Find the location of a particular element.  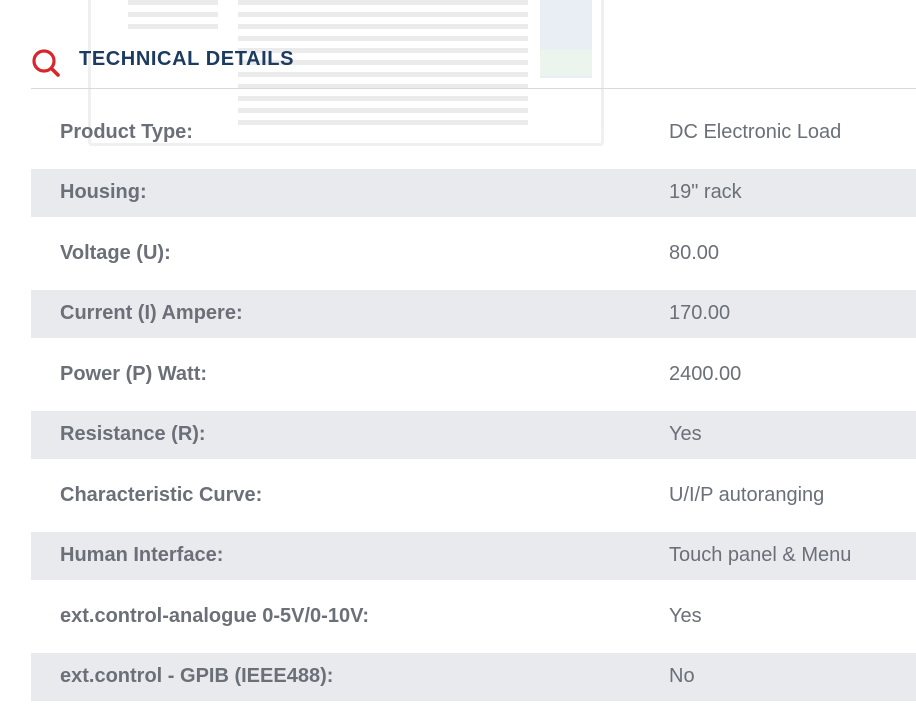

spec-row: ext.control - GPIB (IEEE488): No is located at coordinates (473, 676).